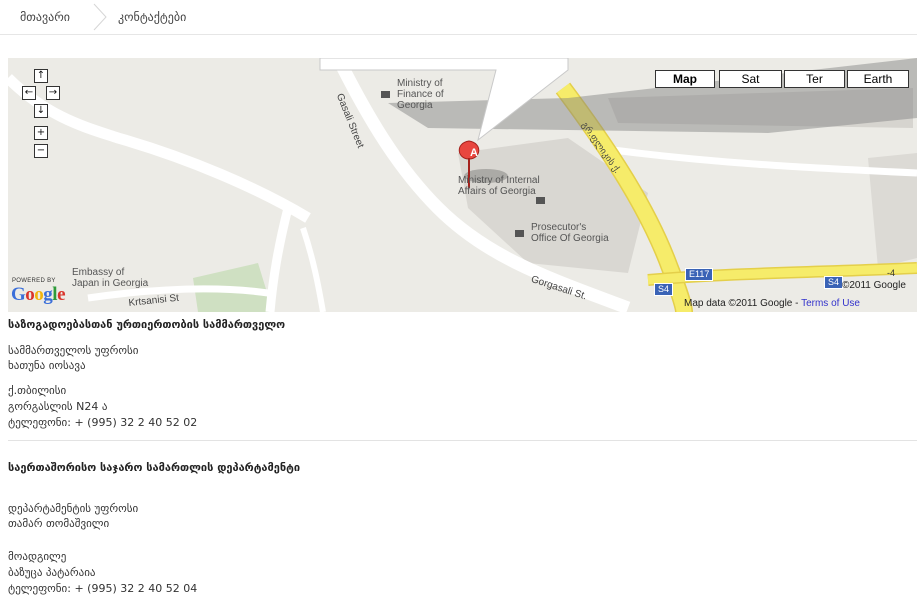  What do you see at coordinates (570, 233) in the screenshot?
I see `map-place-prosecutor: Prosecutor's Office Of Georgia` at bounding box center [570, 233].